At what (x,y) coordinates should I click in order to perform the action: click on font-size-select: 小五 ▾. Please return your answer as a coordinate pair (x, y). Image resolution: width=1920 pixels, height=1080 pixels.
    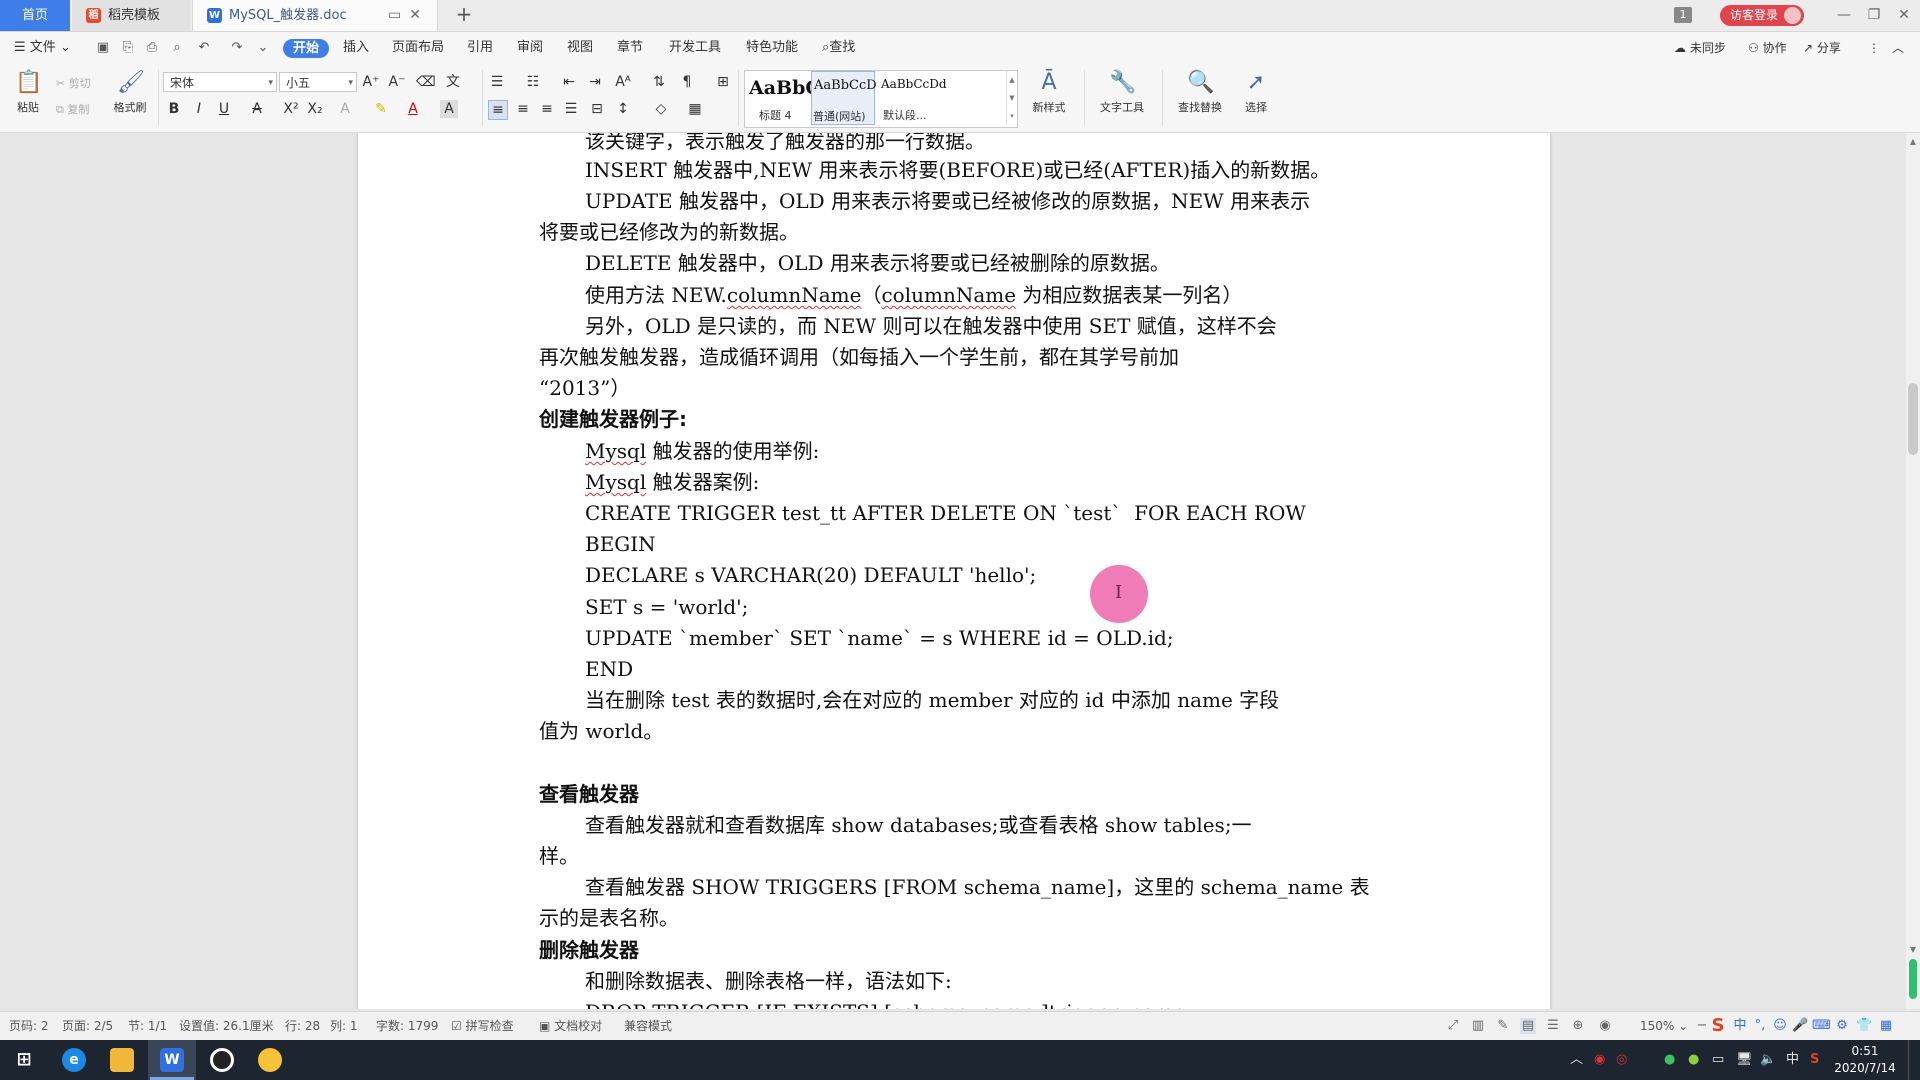
    Looking at the image, I should click on (318, 82).